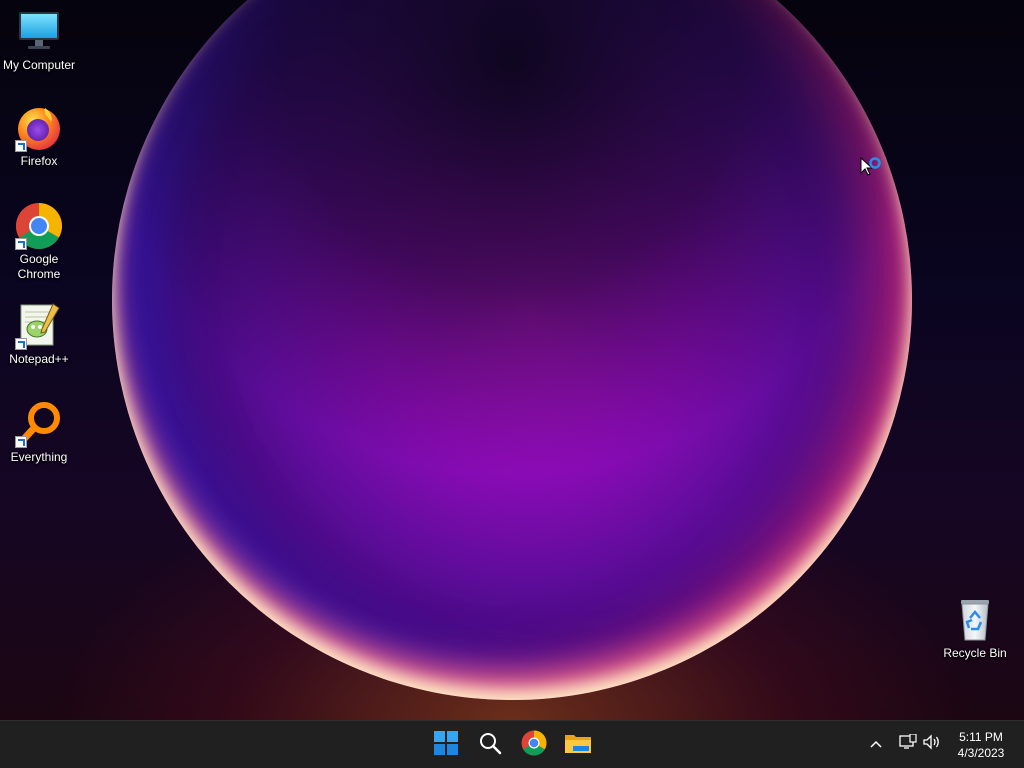 The height and width of the screenshot is (768, 1024). What do you see at coordinates (39, 65) in the screenshot?
I see `desktop-icon-label: My Computer` at bounding box center [39, 65].